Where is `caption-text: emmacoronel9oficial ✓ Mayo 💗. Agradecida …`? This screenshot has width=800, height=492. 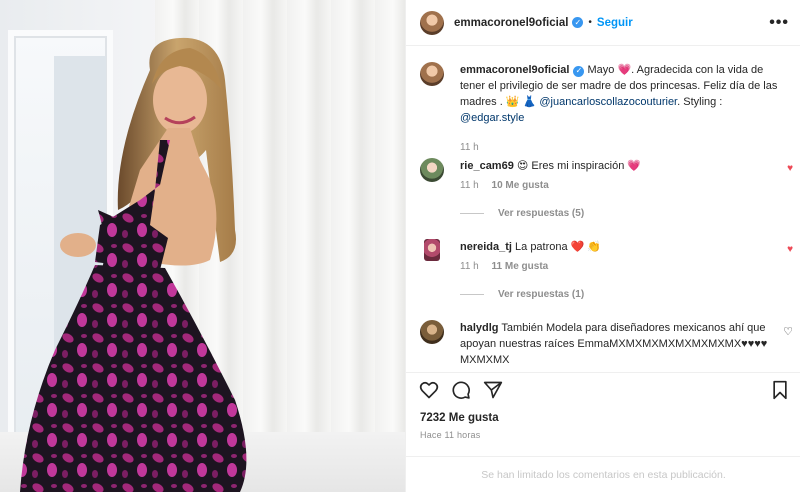
caption-text: emmacoronel9oficial ✓ Mayo 💗. Agradecida … is located at coordinates (619, 94).